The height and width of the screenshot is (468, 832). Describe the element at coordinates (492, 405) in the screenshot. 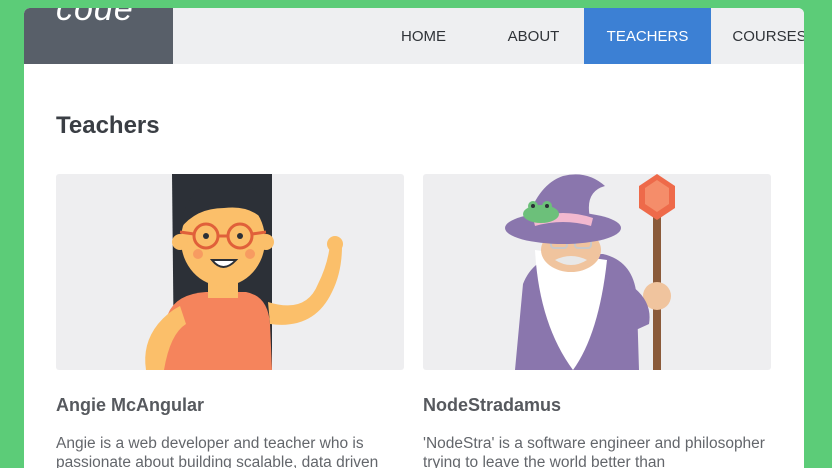

I see `teacher-name: NodeStradamus` at that location.